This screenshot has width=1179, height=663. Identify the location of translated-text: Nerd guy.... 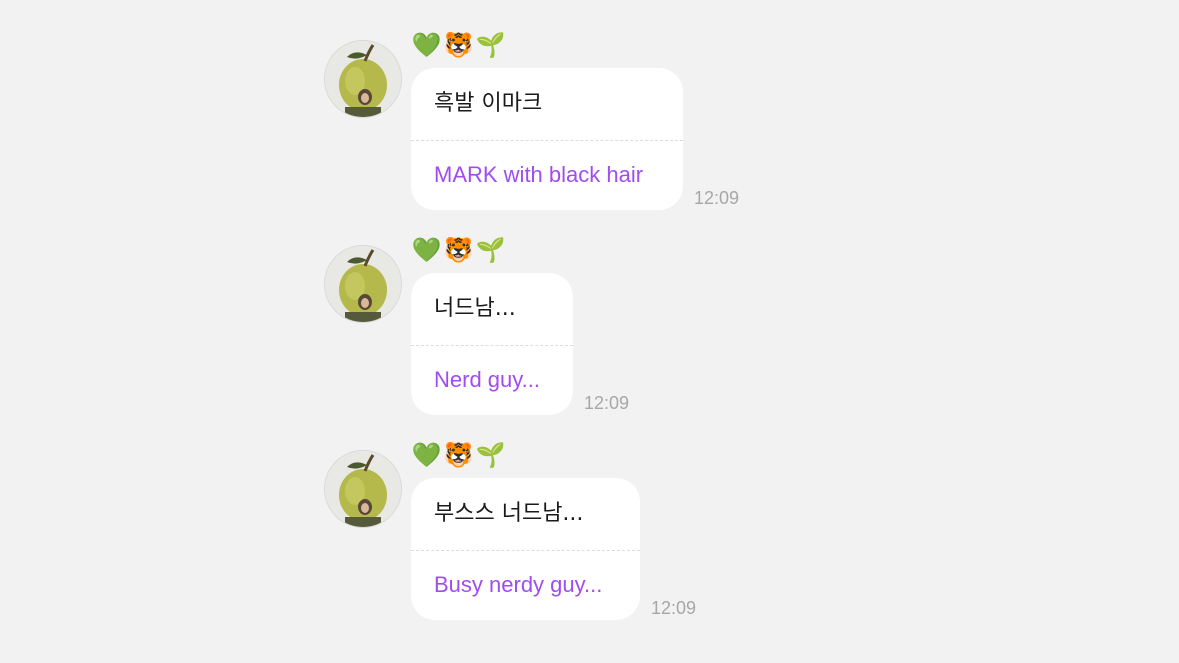
(487, 379).